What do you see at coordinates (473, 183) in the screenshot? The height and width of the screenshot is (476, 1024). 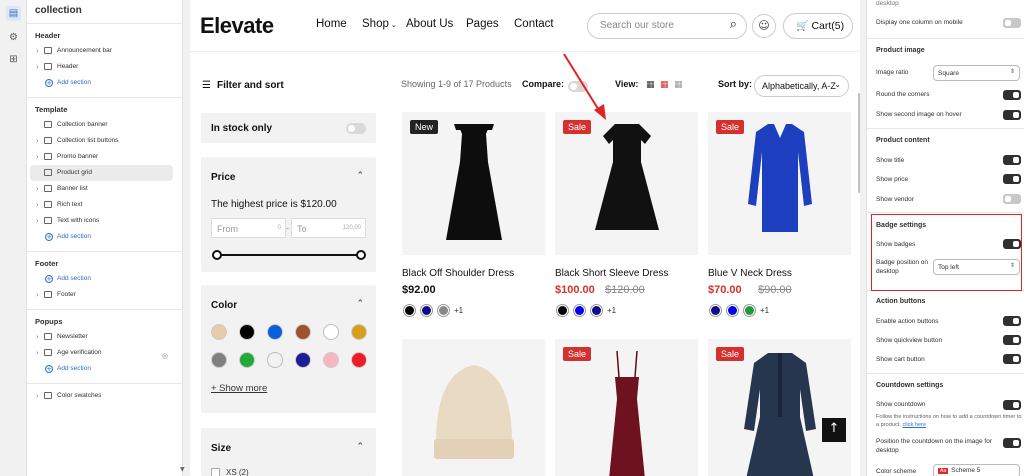 I see `product-card: New` at bounding box center [473, 183].